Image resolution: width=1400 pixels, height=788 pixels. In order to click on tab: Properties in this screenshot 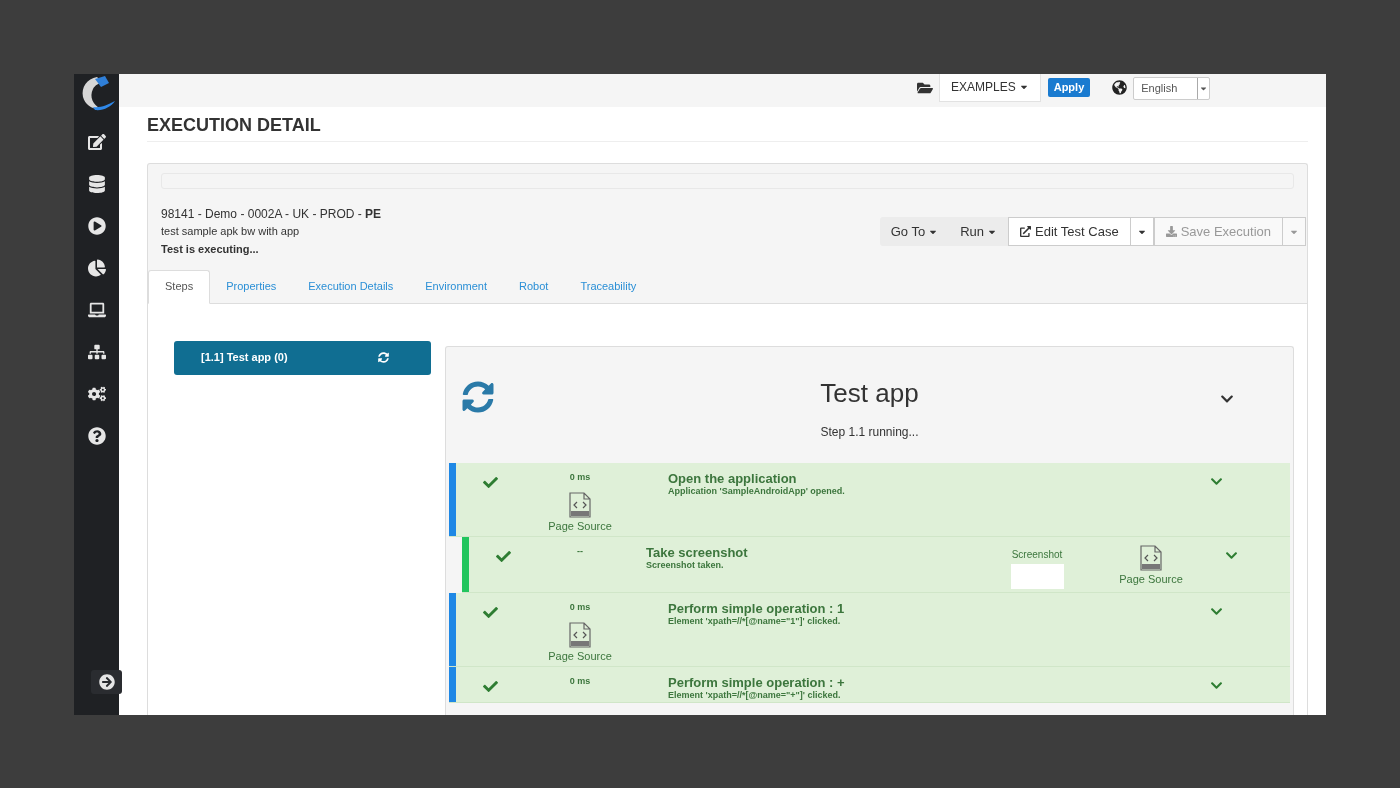, I will do `click(251, 286)`.